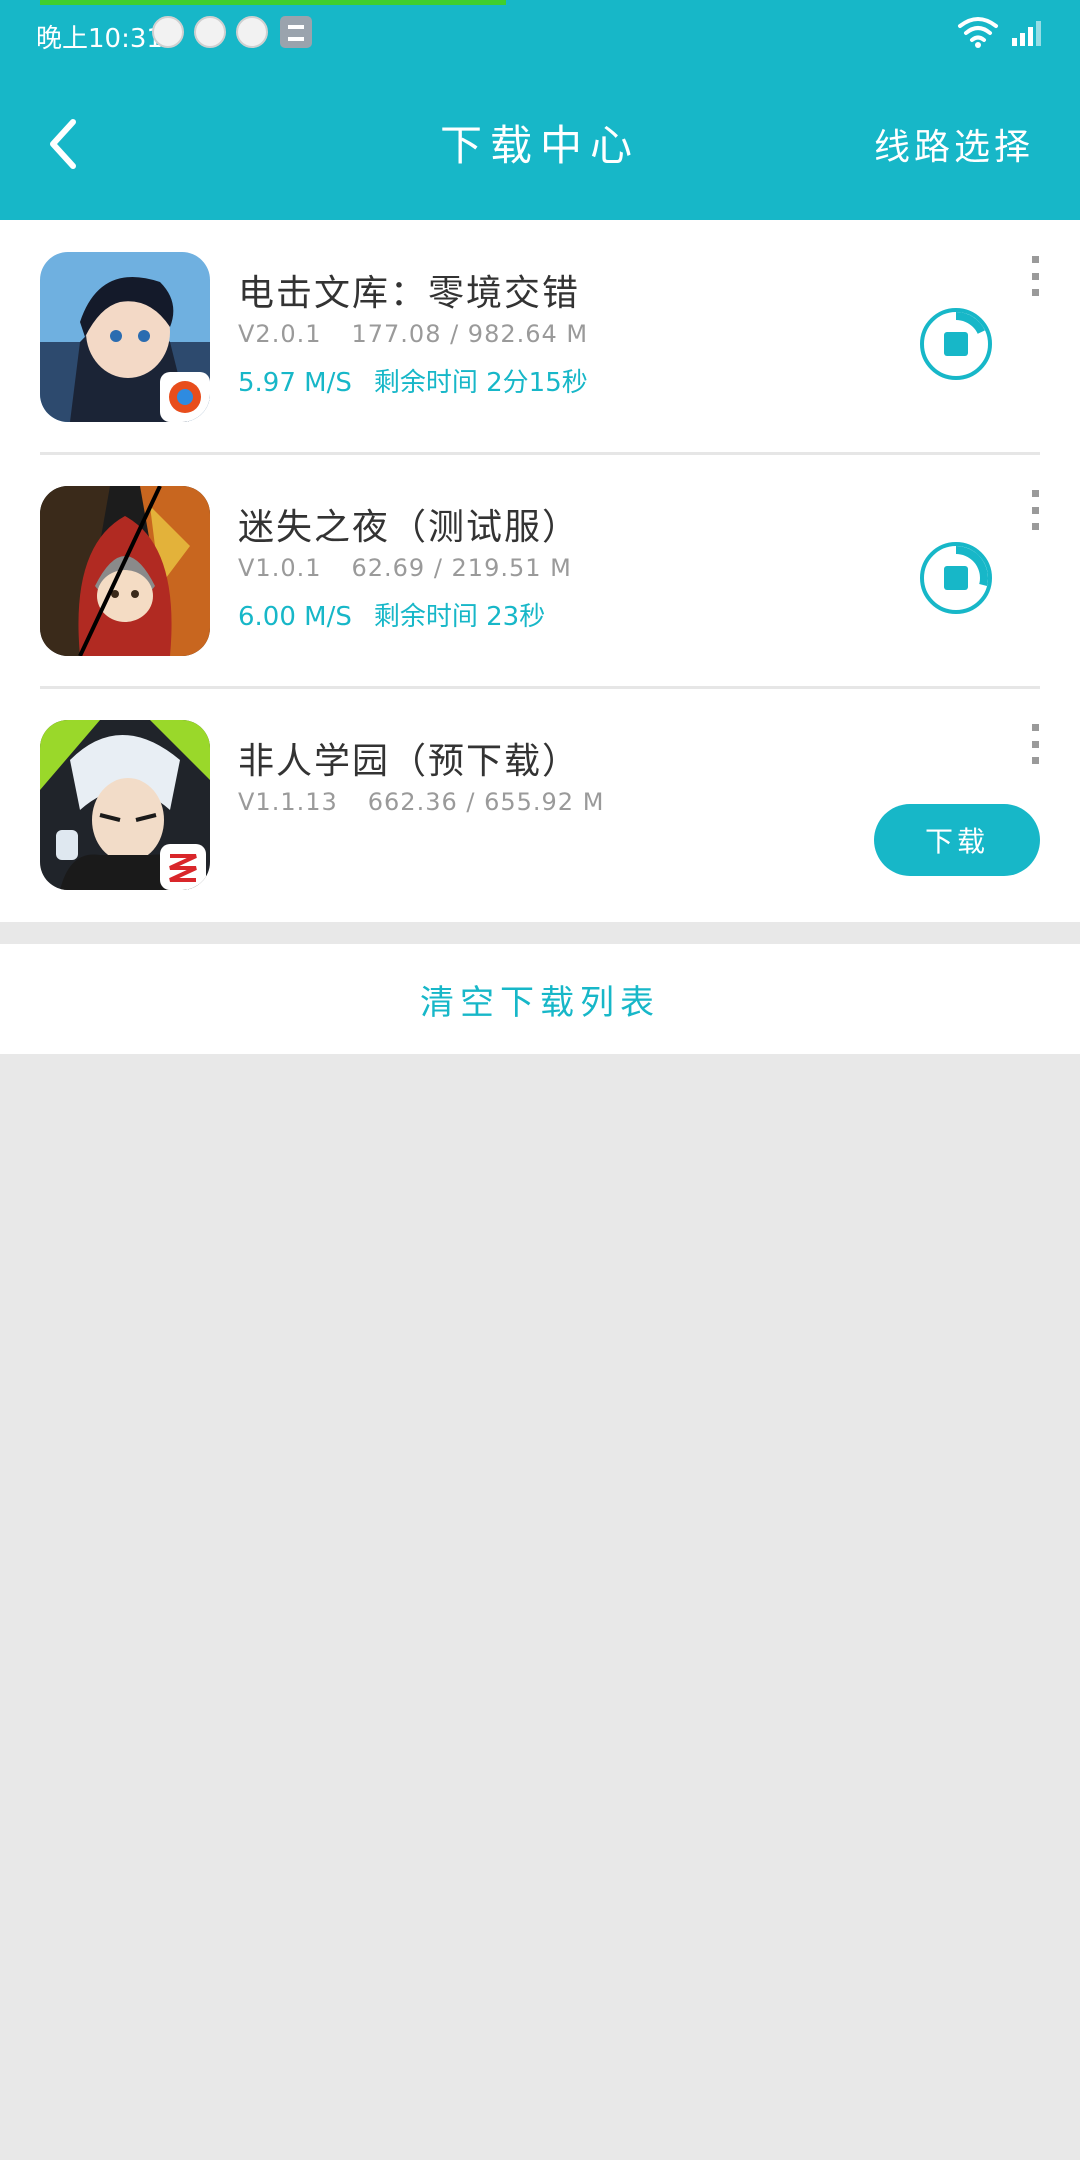 This screenshot has height=2160, width=1080. I want to click on page-title: 下载中心, so click(539, 145).